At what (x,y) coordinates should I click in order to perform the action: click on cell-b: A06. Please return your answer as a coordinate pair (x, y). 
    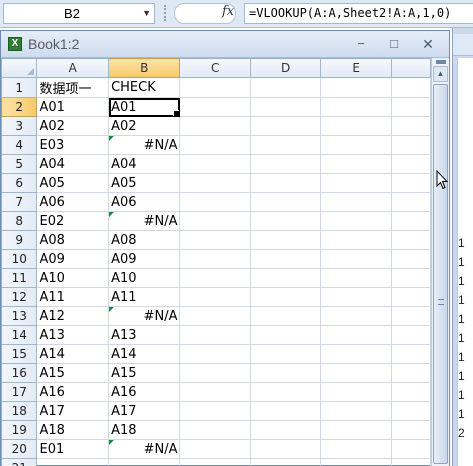
    Looking at the image, I should click on (144, 202).